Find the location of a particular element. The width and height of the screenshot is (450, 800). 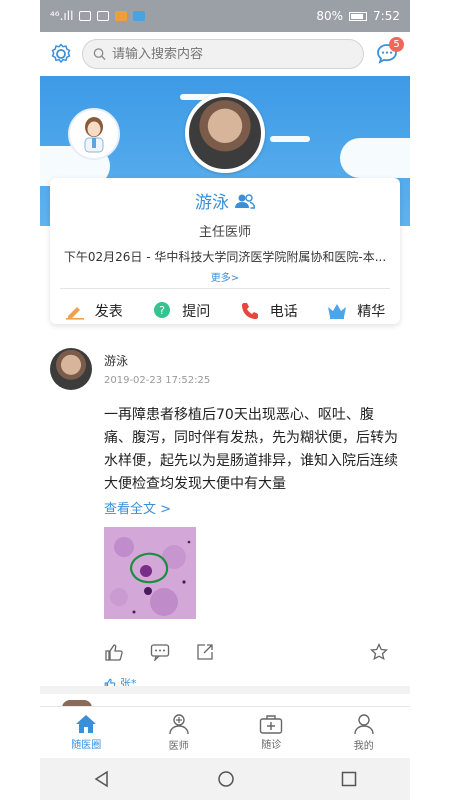

home-circle-icon is located at coordinates (226, 779).